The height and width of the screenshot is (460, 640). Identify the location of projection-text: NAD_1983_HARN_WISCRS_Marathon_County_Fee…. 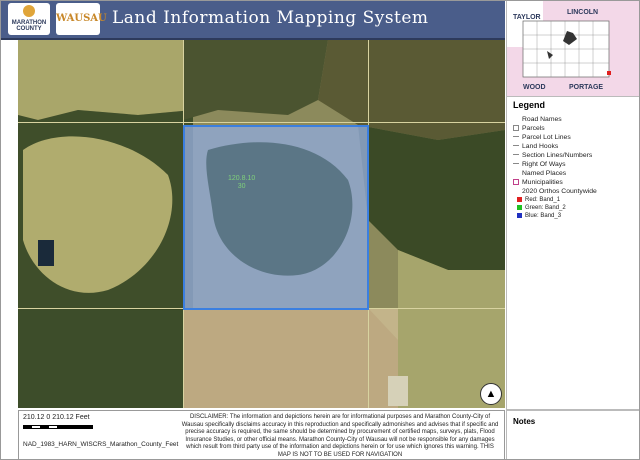
(101, 444).